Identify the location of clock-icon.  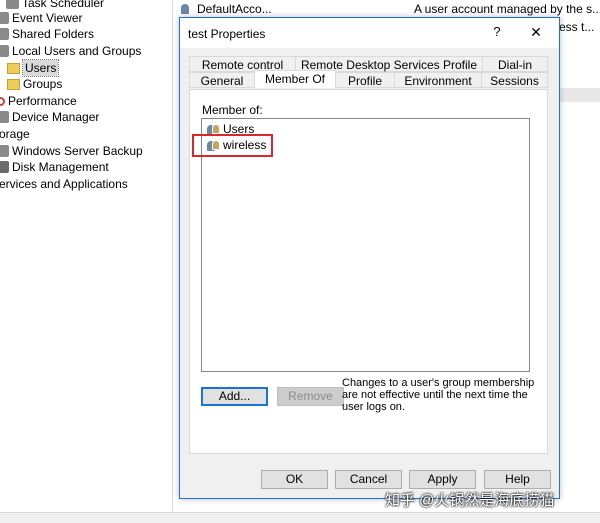
(12, 4).